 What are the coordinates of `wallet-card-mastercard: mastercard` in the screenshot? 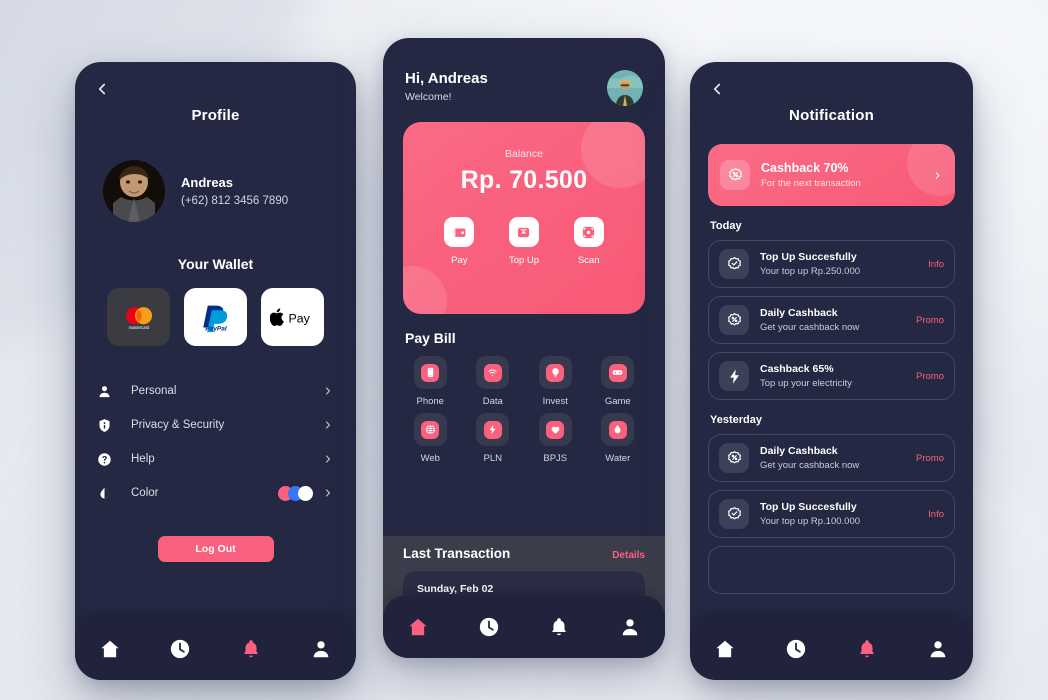 It's located at (138, 317).